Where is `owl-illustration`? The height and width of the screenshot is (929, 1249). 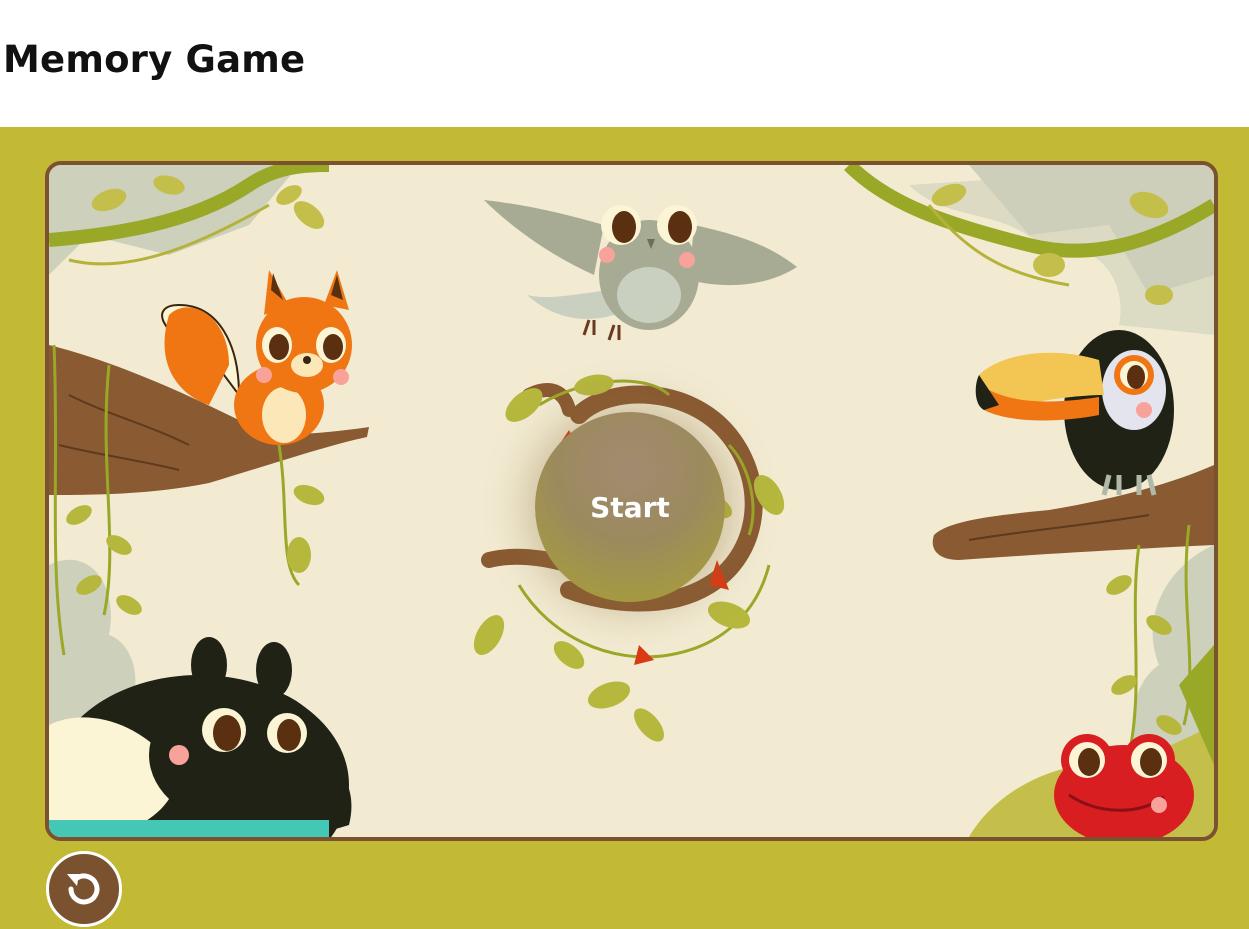
owl-illustration is located at coordinates (640, 270).